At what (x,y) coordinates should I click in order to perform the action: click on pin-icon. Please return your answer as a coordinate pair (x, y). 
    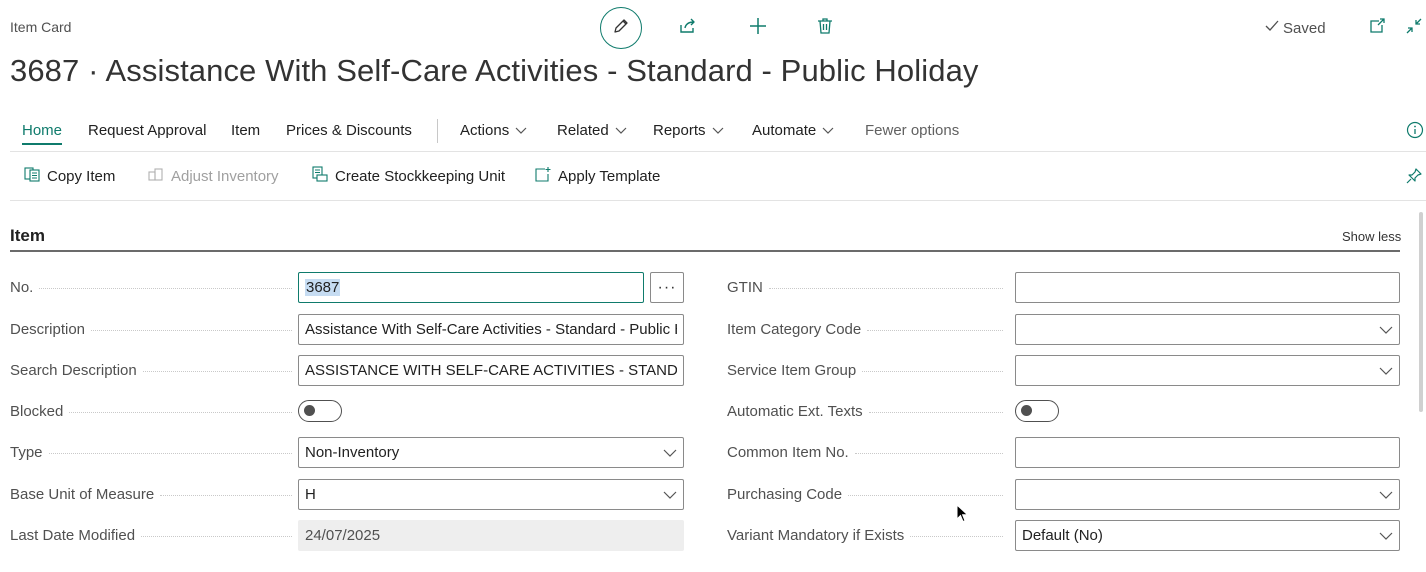
    Looking at the image, I should click on (1414, 178).